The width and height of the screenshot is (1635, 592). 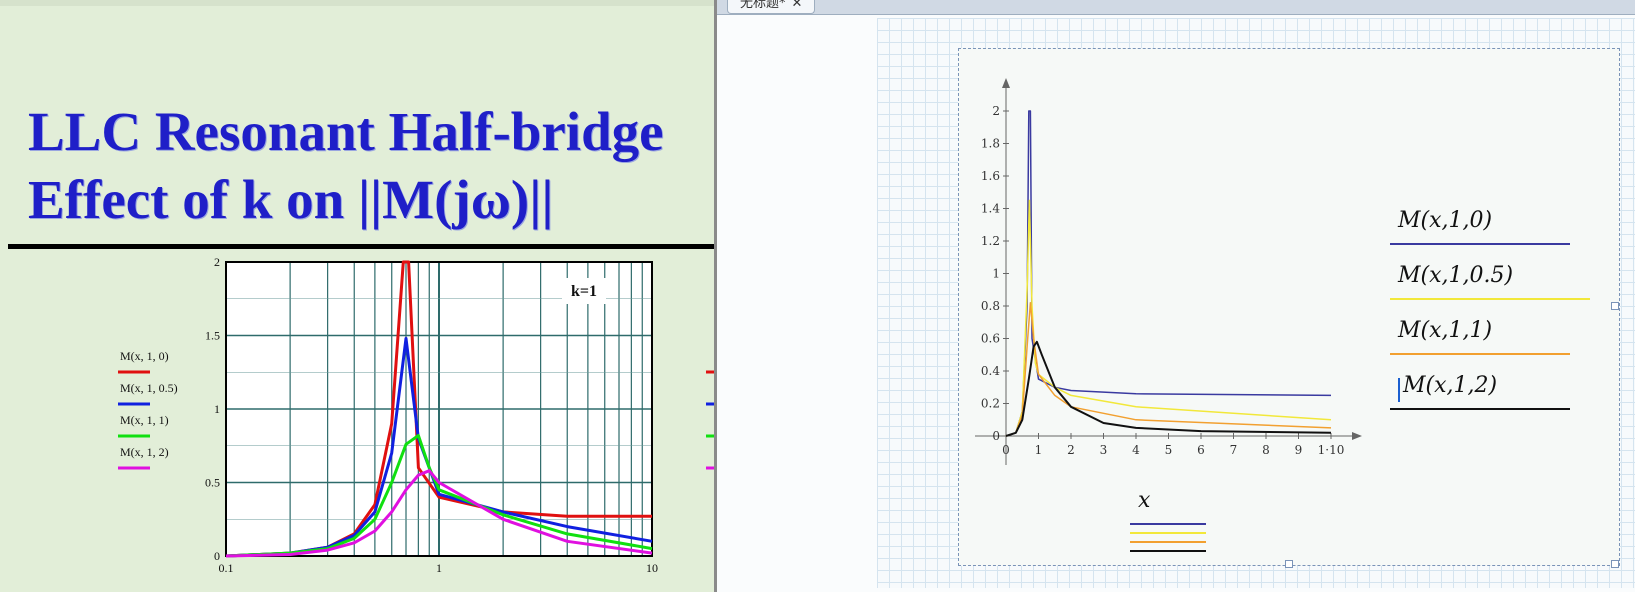 What do you see at coordinates (1039, 450) in the screenshot?
I see `right-x-tick-label: 1` at bounding box center [1039, 450].